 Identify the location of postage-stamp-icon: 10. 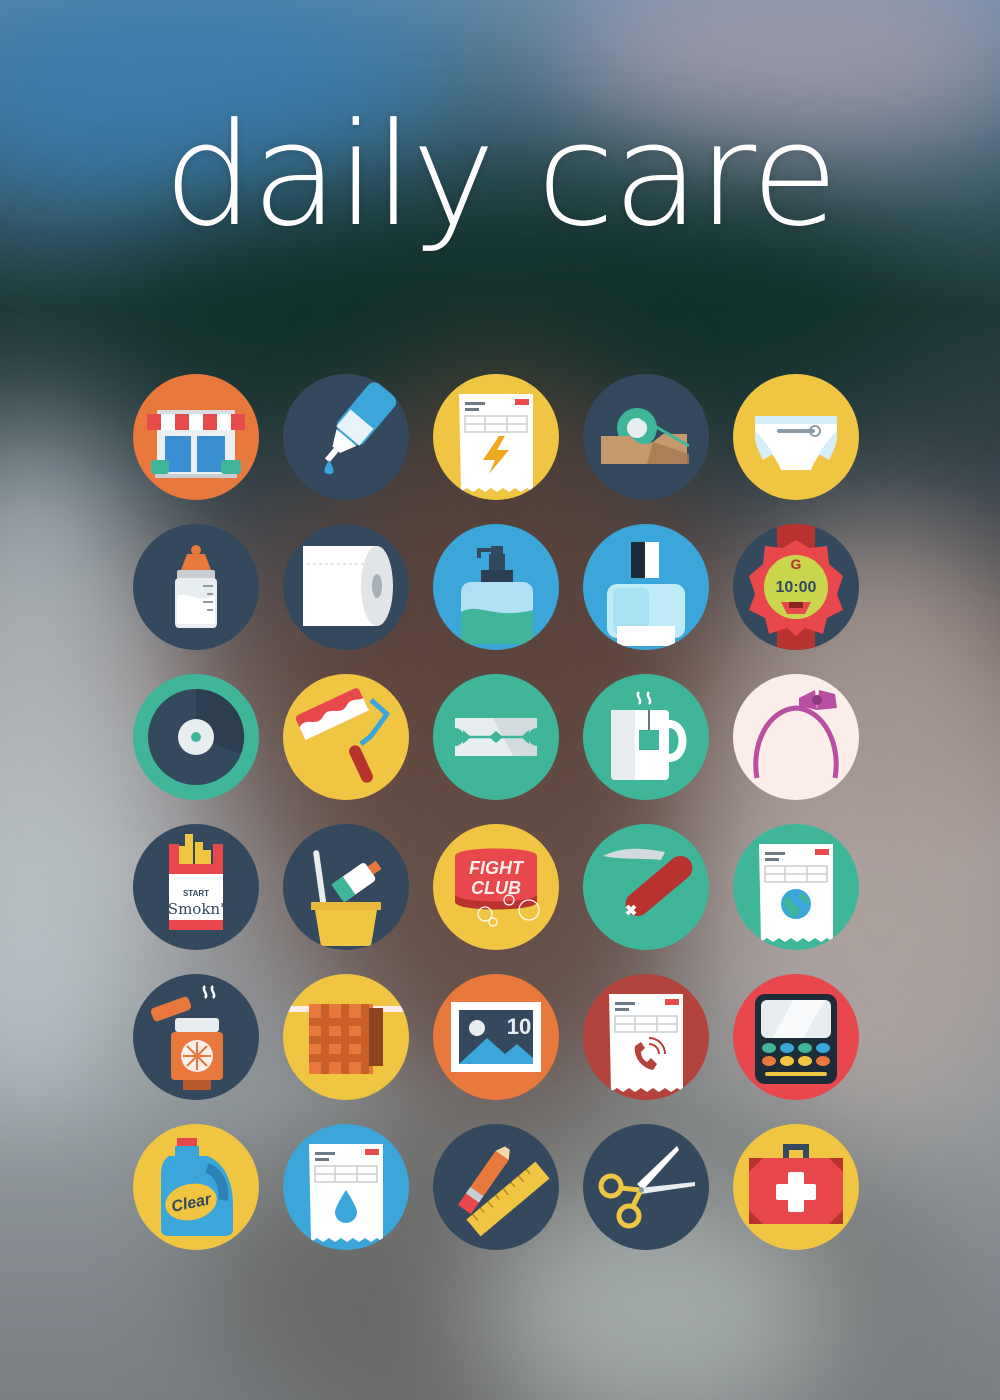
(496, 1037).